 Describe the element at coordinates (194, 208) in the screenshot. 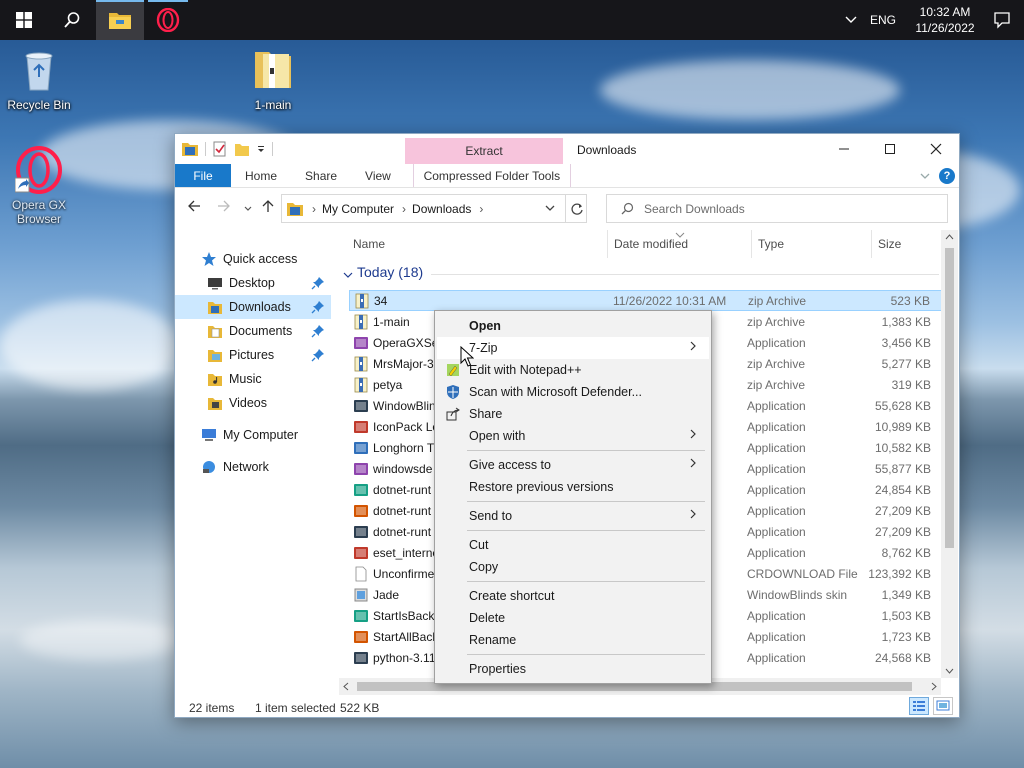

I see `back-button` at that location.